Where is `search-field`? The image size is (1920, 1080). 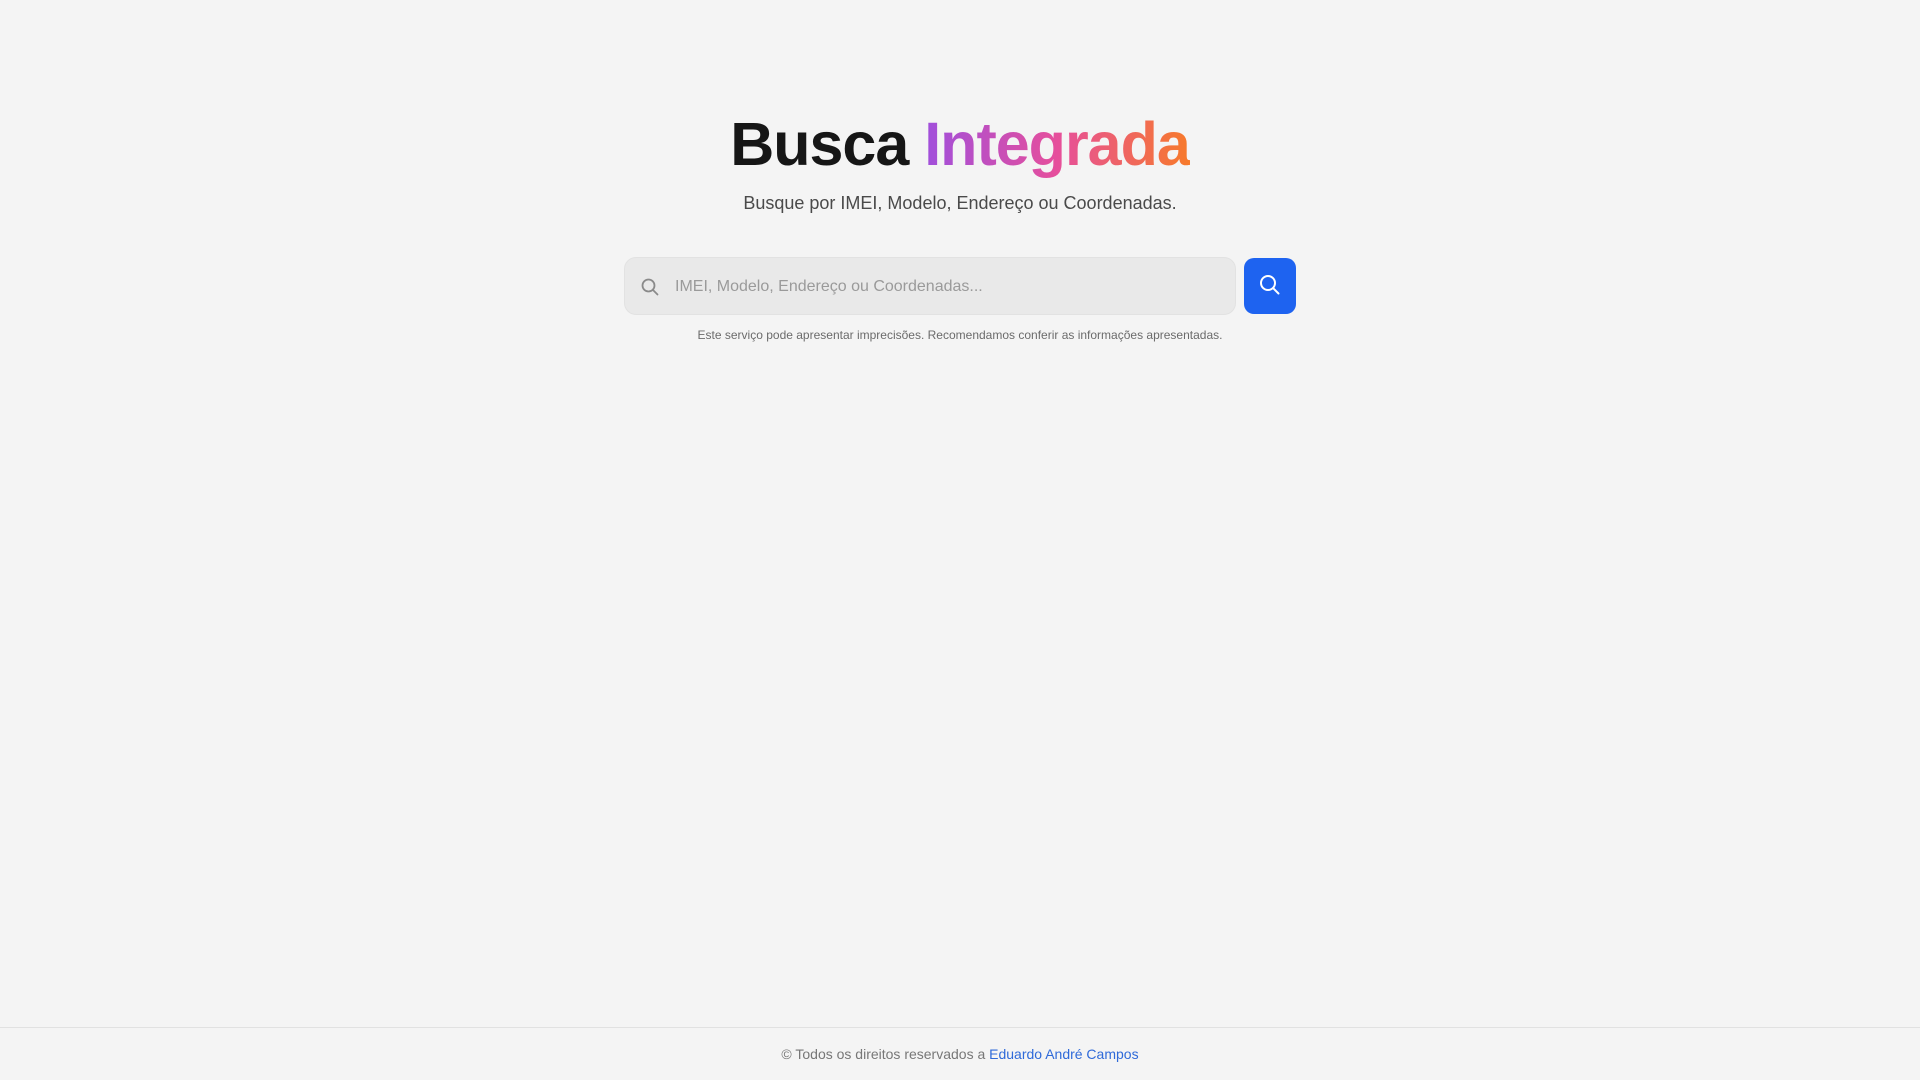
search-field is located at coordinates (930, 286).